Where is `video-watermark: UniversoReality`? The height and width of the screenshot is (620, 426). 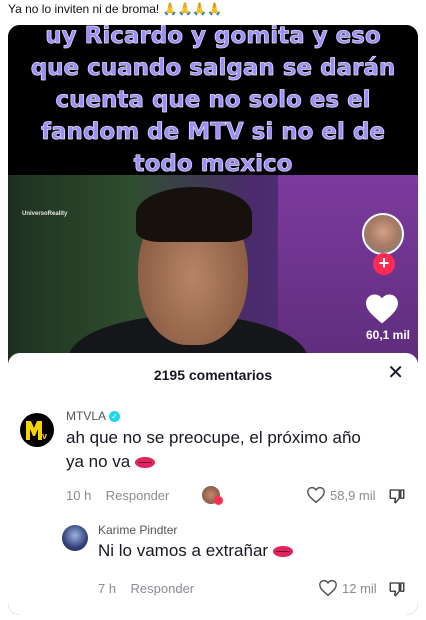
video-watermark: UniversoReality is located at coordinates (45, 214).